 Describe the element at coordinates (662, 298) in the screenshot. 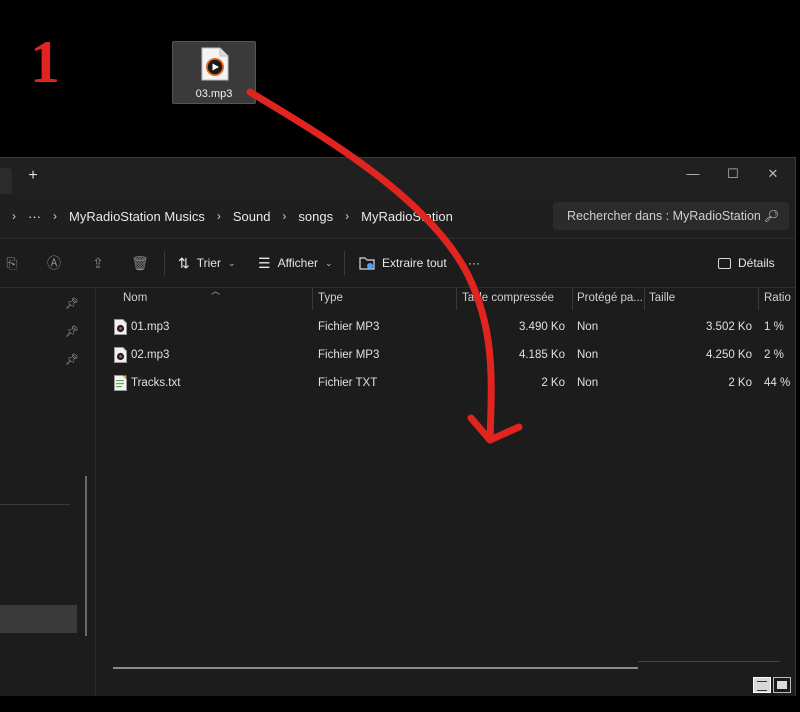

I see `column-size: Taille` at that location.